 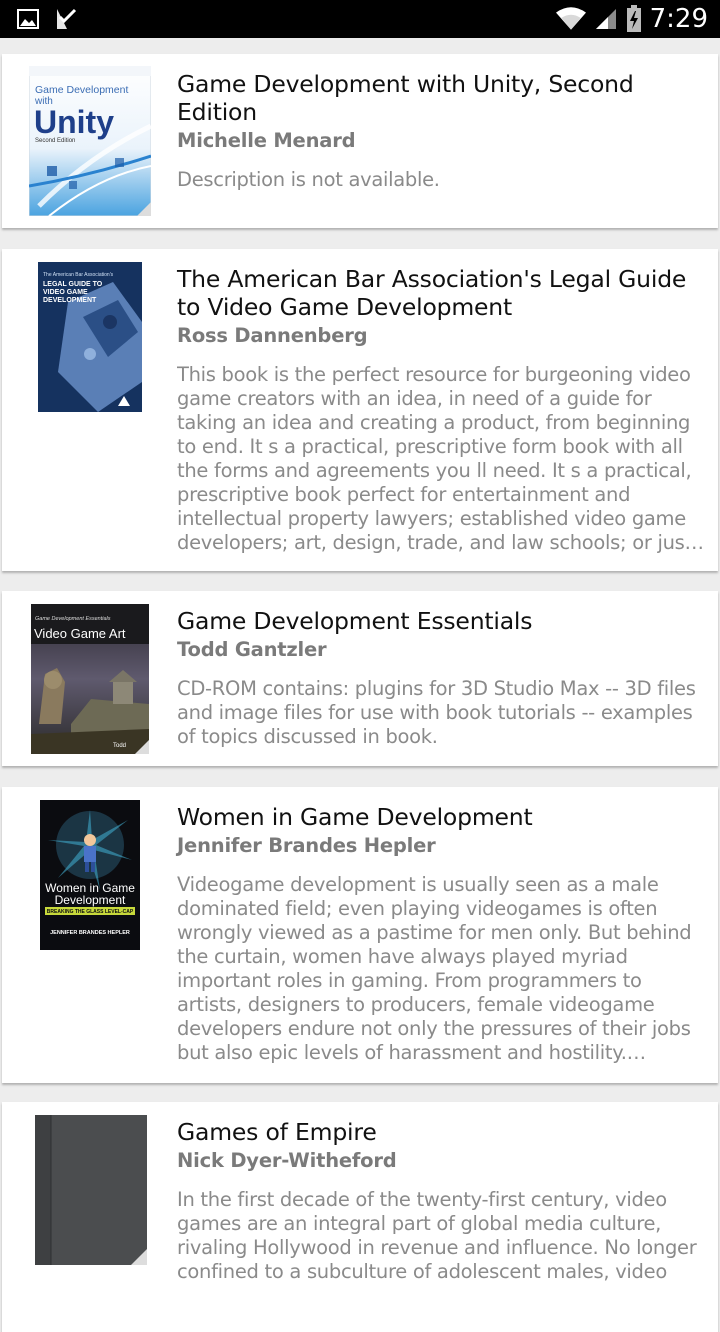 What do you see at coordinates (360, 19) in the screenshot?
I see `status-bar: 7:29` at bounding box center [360, 19].